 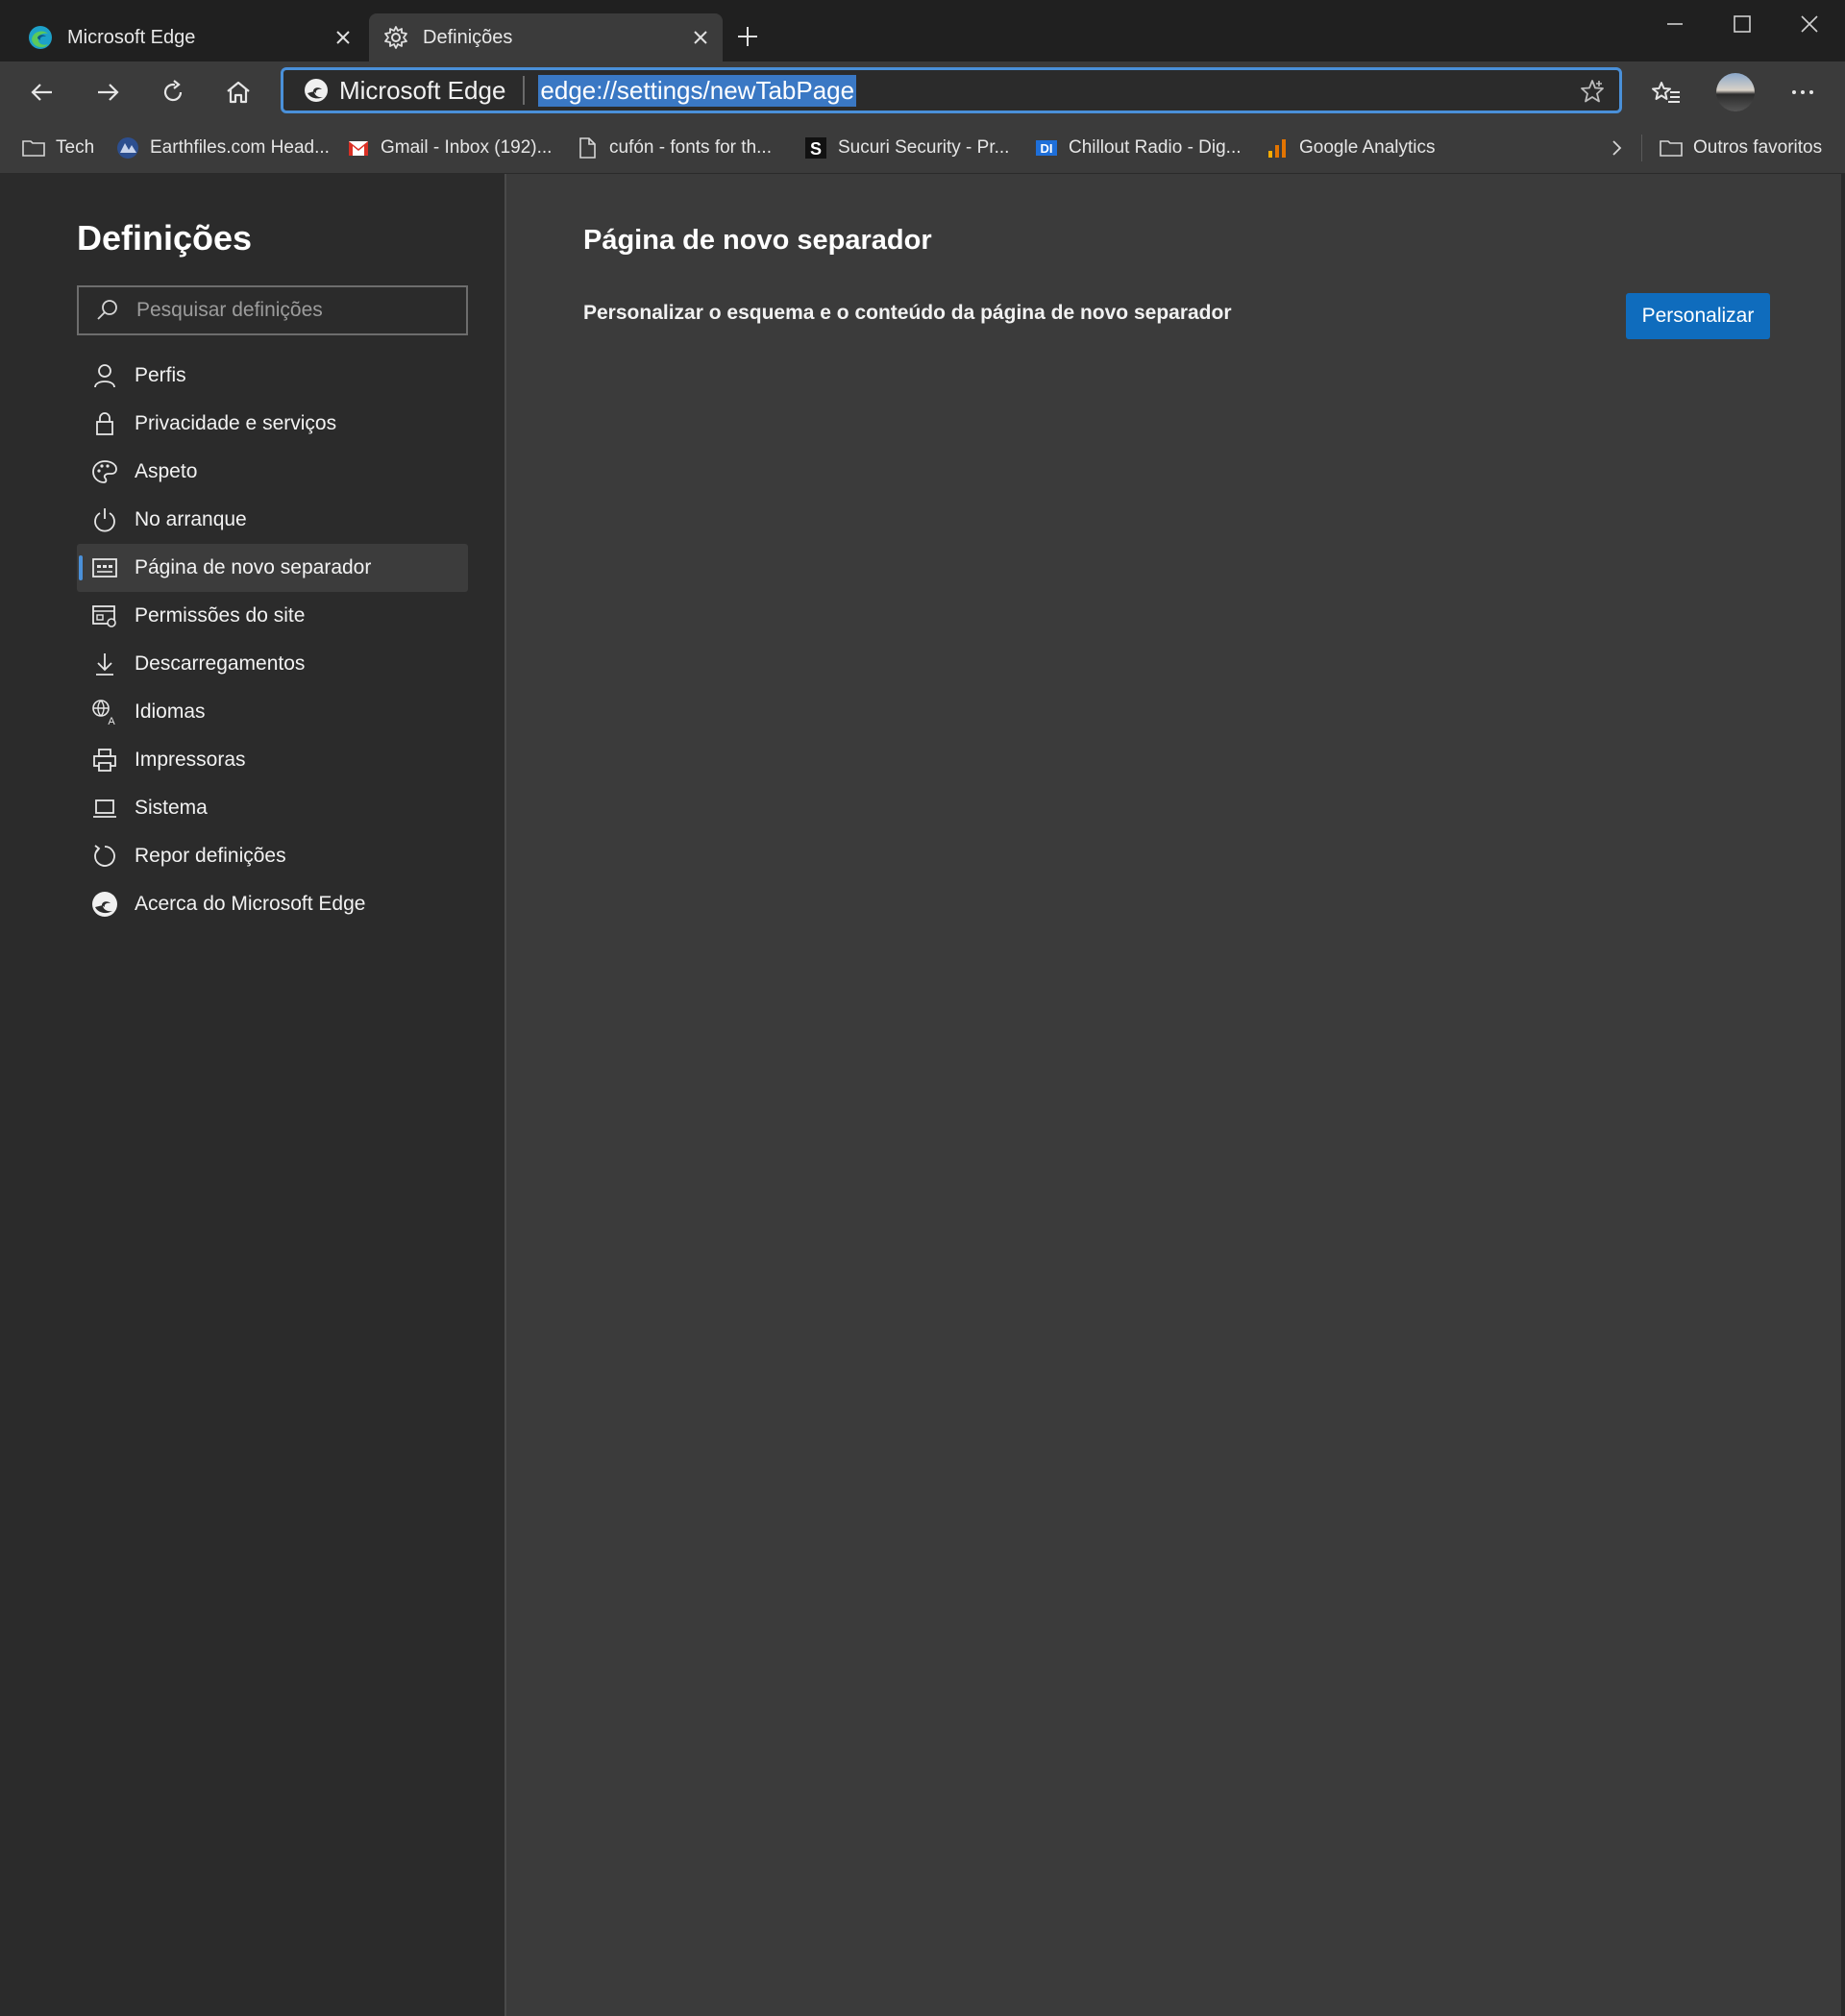 I want to click on active-indicator, so click(x=81, y=567).